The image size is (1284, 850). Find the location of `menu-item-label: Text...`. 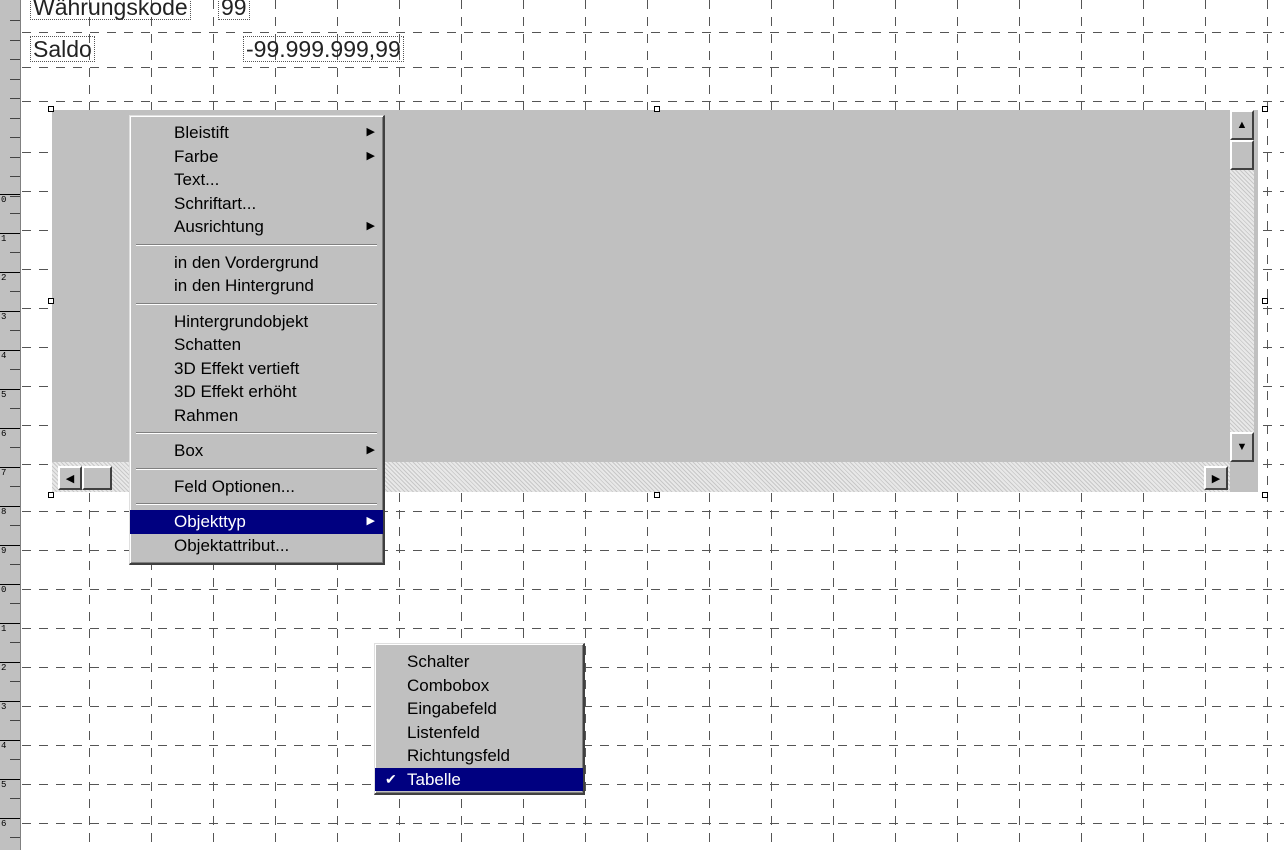

menu-item-label: Text... is located at coordinates (197, 179).